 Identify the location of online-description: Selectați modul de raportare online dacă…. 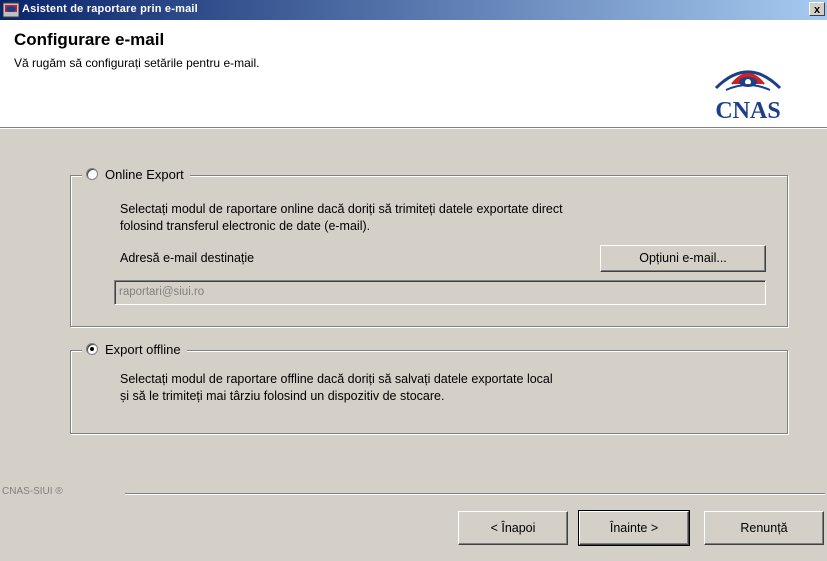
(341, 218).